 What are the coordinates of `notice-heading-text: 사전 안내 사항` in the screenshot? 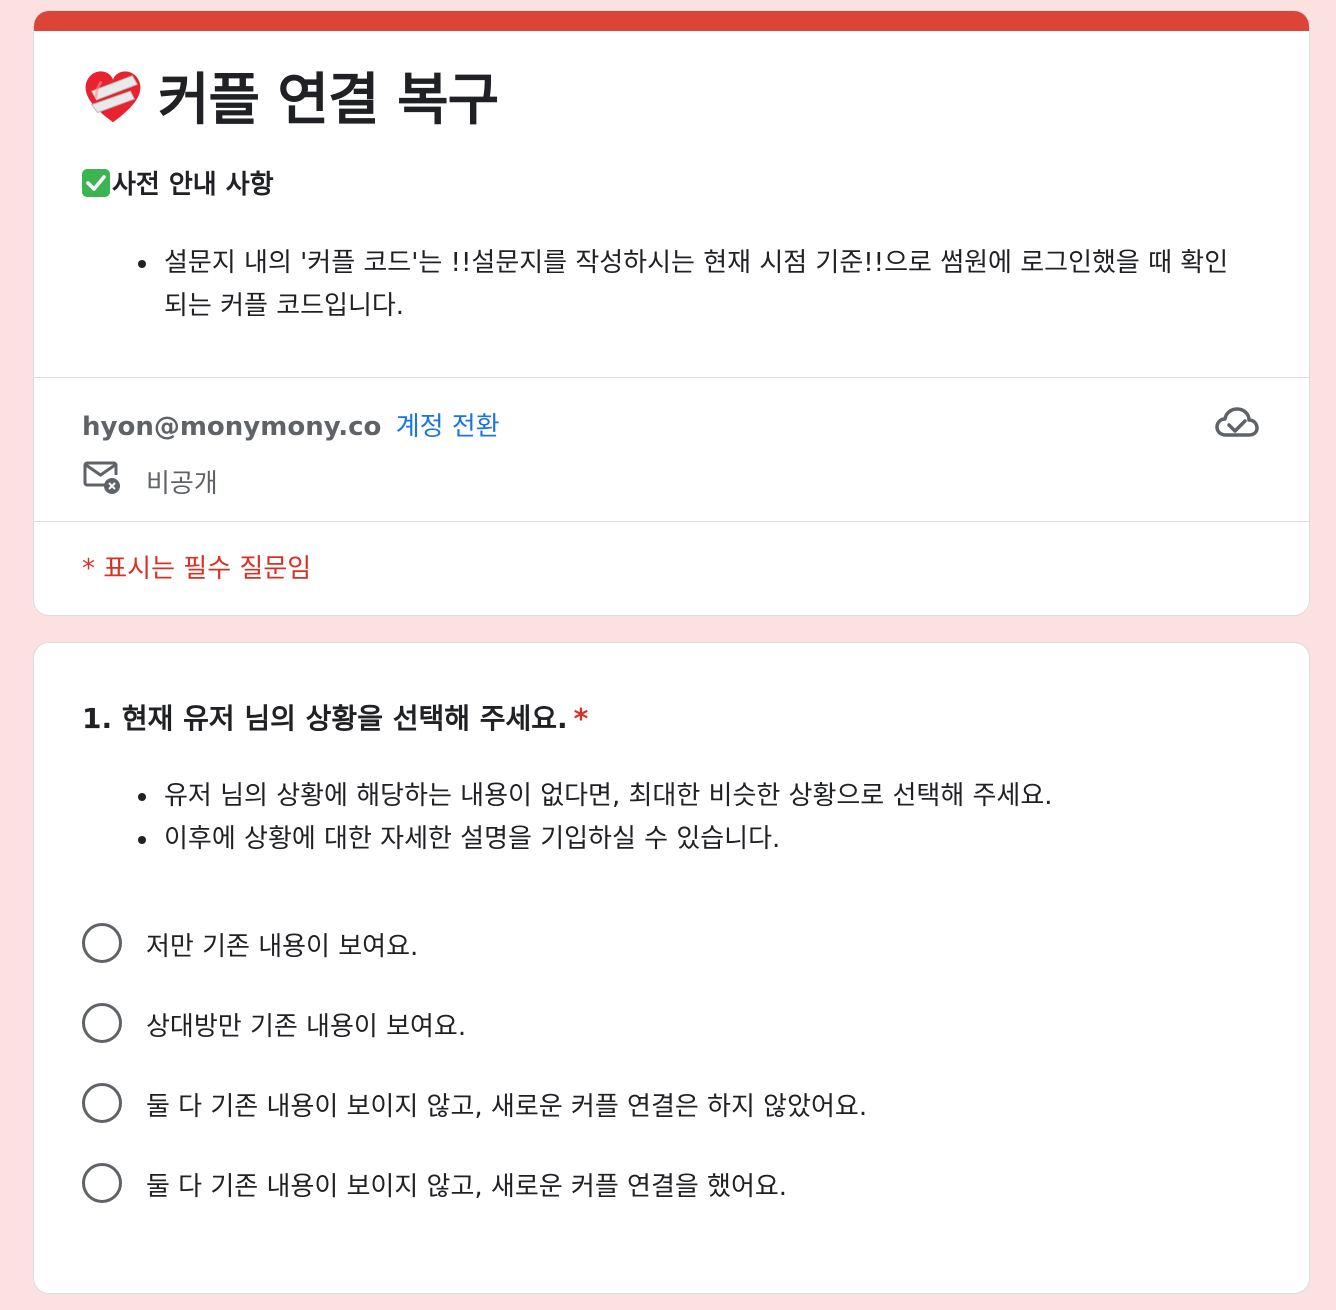 It's located at (193, 185).